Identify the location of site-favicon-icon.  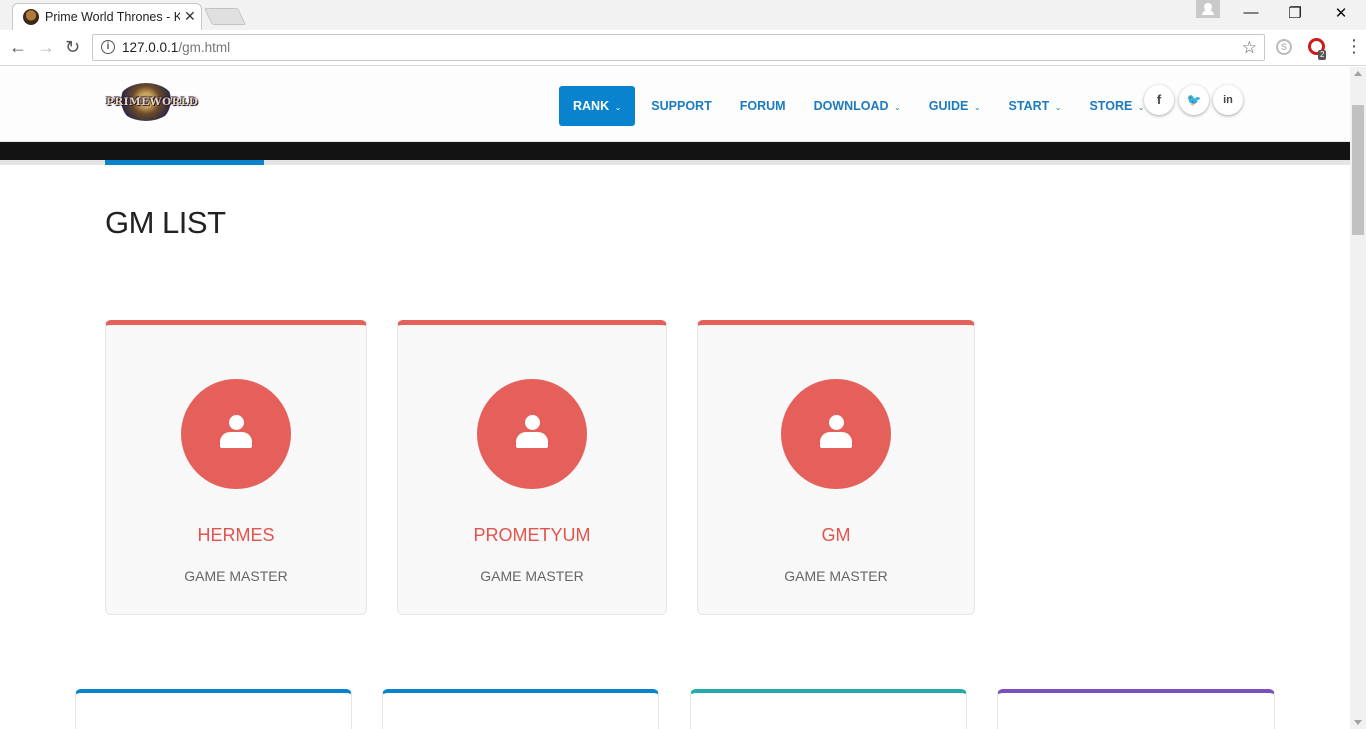
(31, 17).